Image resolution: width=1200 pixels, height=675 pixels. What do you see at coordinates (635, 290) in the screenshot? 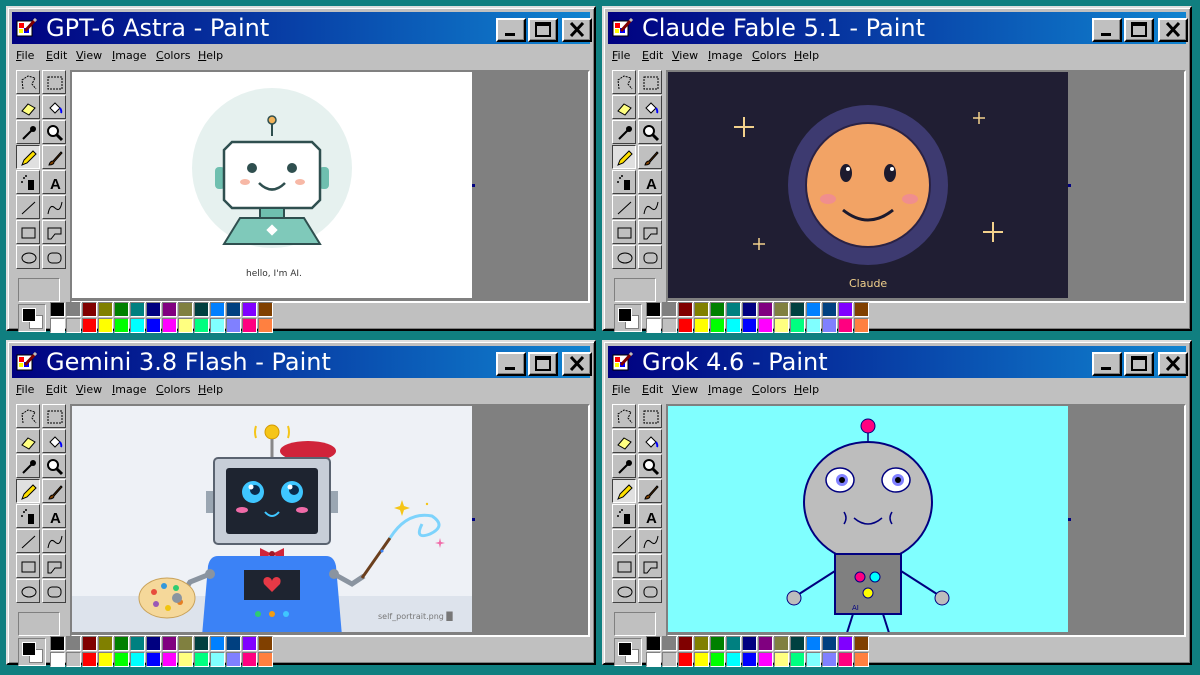
I see `tool-options-box` at bounding box center [635, 290].